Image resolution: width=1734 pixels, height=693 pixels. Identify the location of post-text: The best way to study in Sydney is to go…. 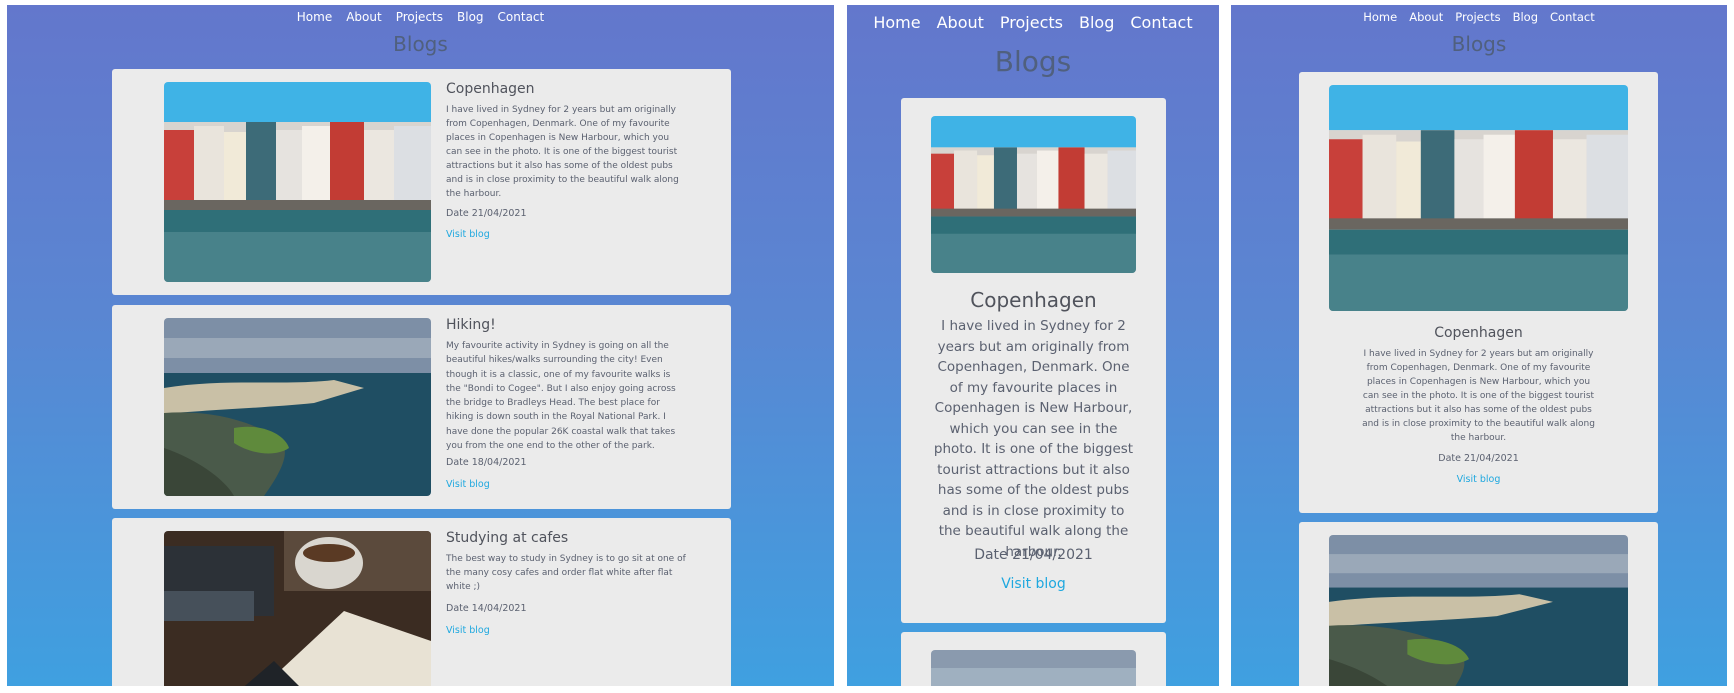
(566, 573).